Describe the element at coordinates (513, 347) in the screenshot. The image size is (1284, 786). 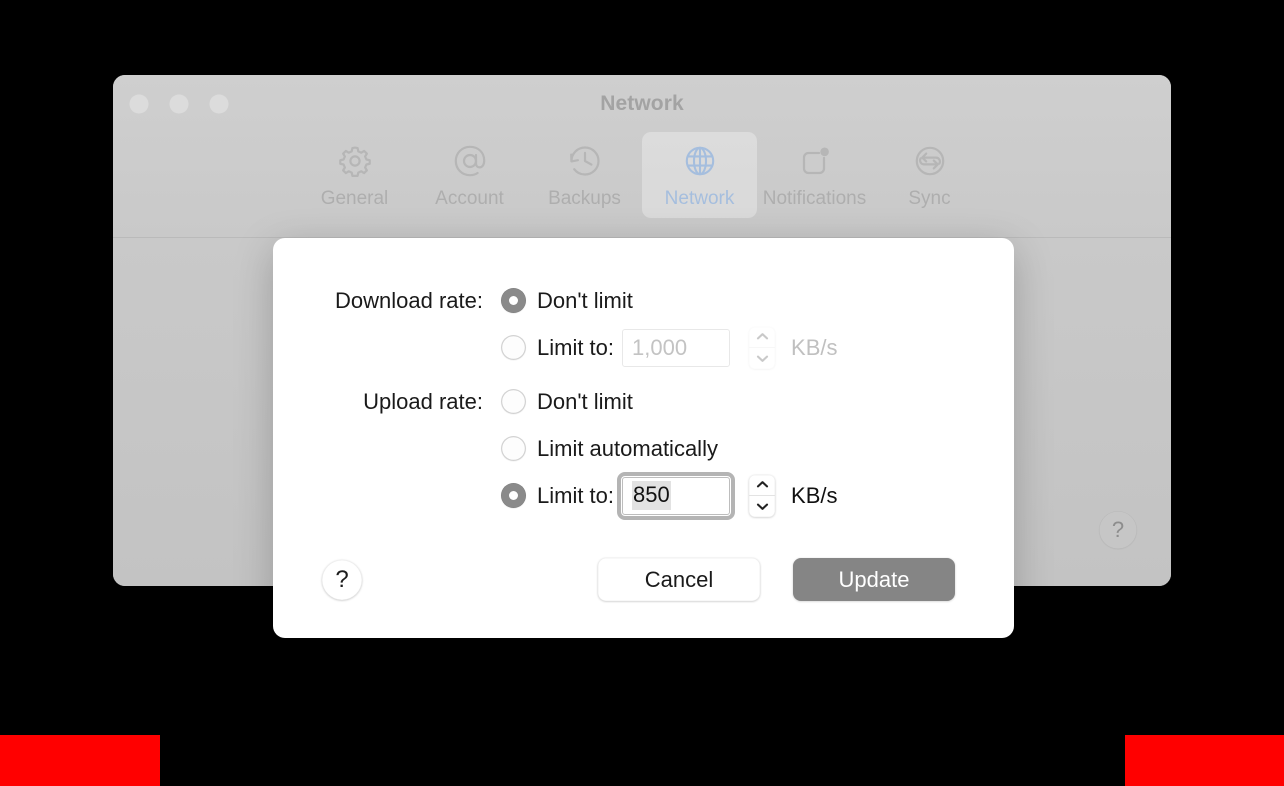
I see `download-limit-to-radio` at that location.